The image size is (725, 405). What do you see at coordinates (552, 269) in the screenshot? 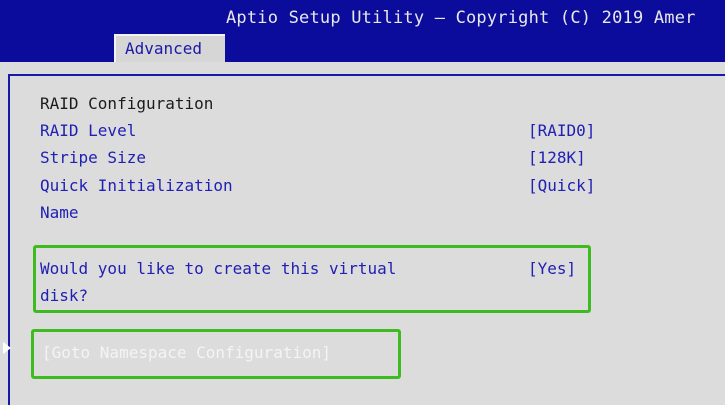
I see `create-disk-value: [Yes]` at bounding box center [552, 269].